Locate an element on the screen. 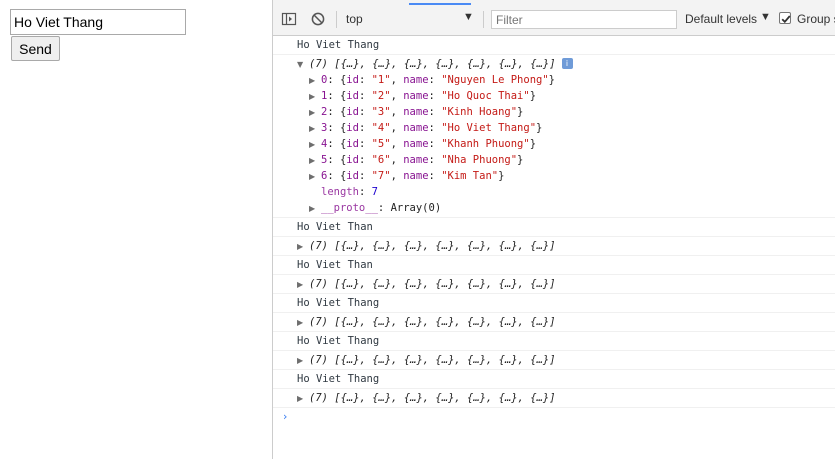  name-input is located at coordinates (98, 22).